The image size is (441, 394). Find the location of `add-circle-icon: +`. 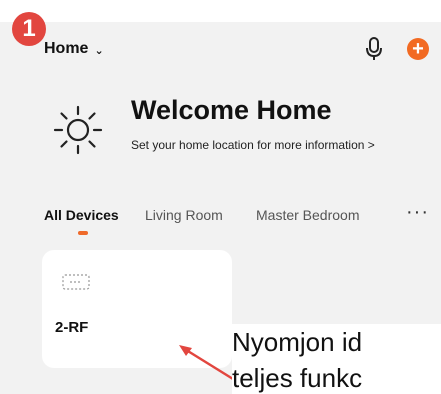

add-circle-icon: + is located at coordinates (418, 49).